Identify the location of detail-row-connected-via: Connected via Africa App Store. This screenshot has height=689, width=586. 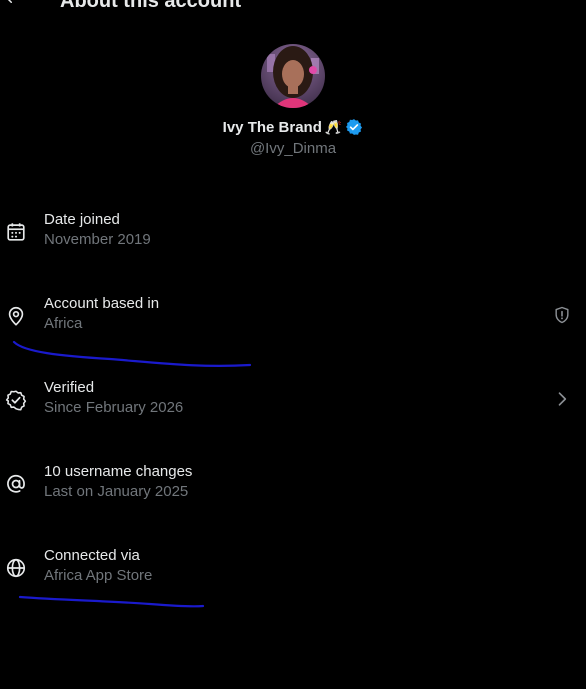
(293, 577).